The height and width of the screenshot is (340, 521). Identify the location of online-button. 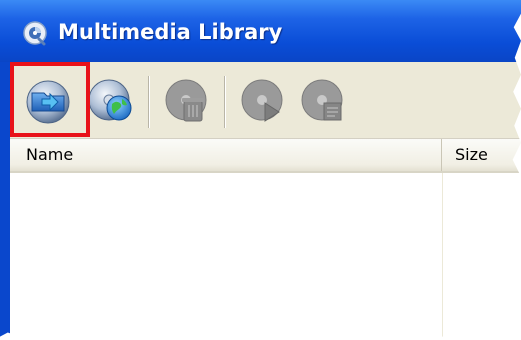
(112, 101).